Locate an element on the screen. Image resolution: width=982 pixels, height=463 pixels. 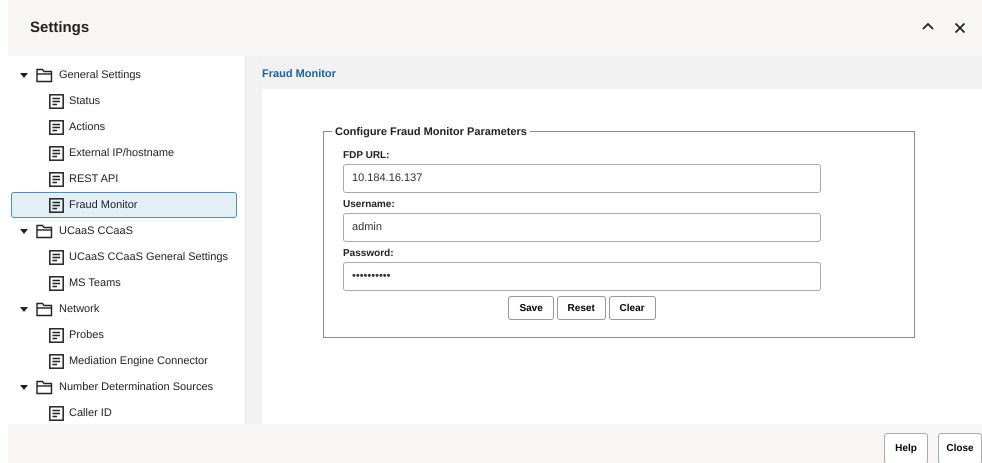
tree-item: UCaaS CCaaS is located at coordinates (124, 231).